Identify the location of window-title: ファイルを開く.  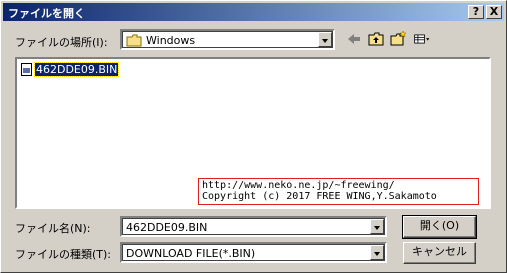
(46, 13).